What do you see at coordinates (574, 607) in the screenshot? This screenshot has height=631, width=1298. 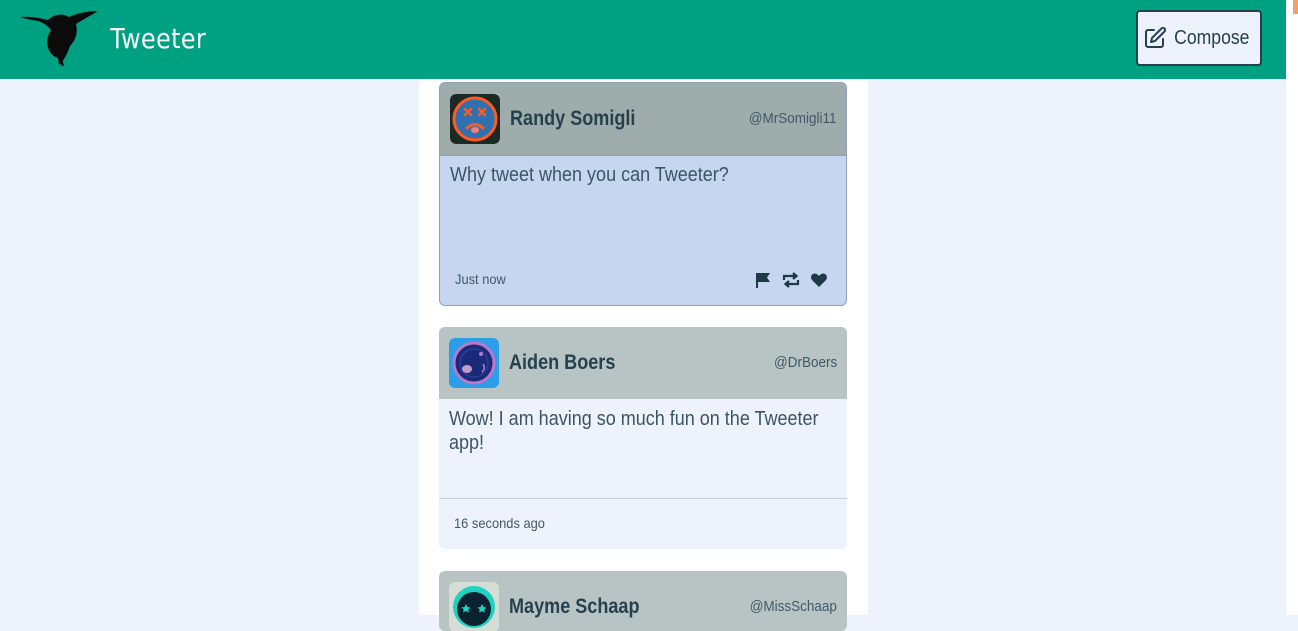 I see `author-name: Mayme Schaap` at bounding box center [574, 607].